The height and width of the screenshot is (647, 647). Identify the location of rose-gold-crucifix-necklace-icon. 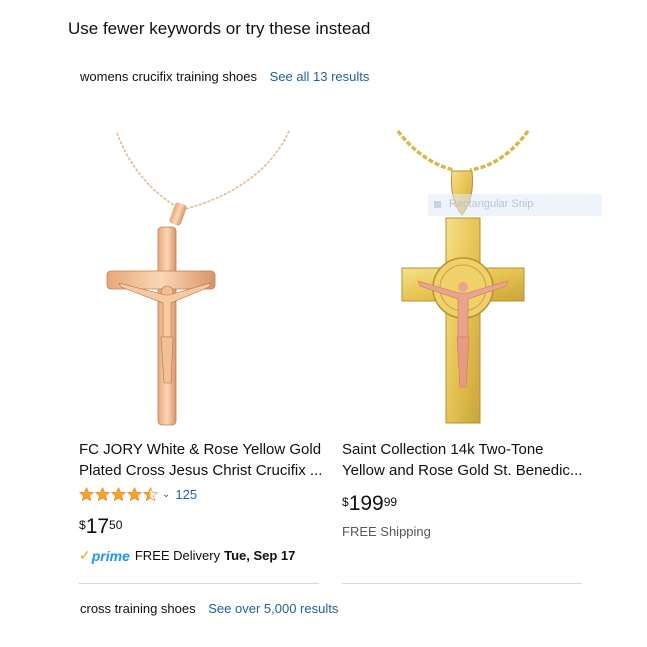
(198, 278).